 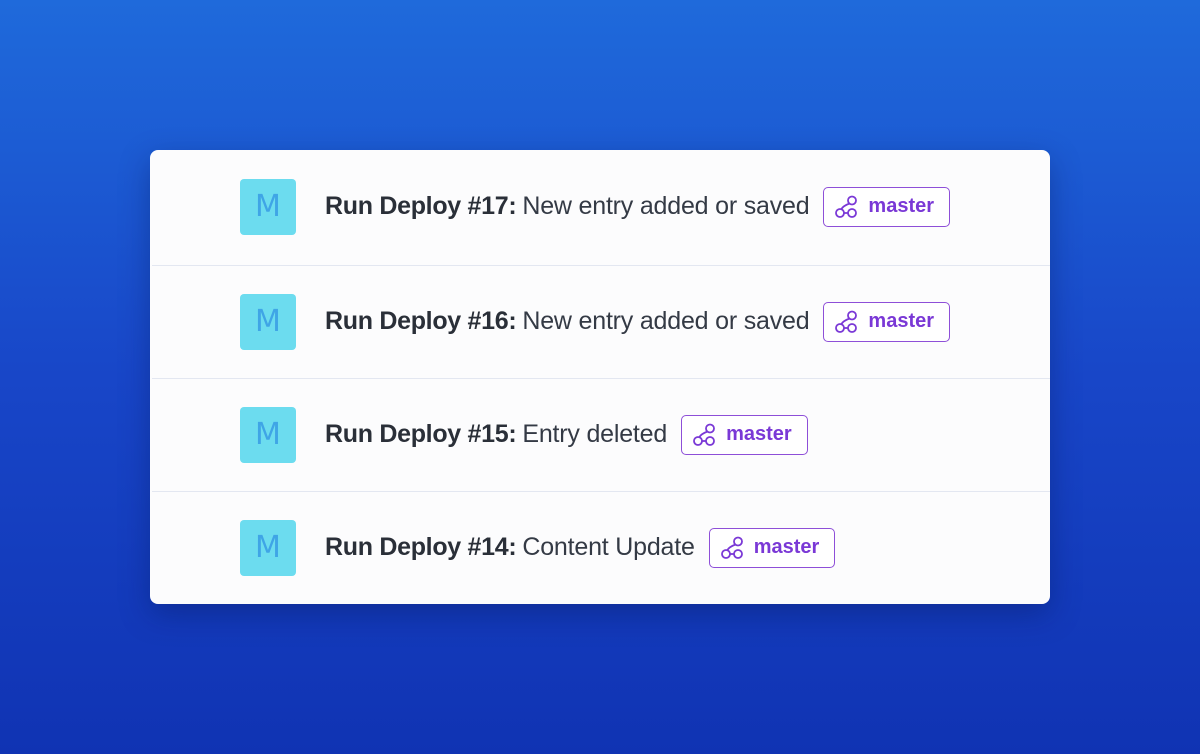 I want to click on deploy-row-content: Run Deploy #14: Content Update master, so click(x=580, y=547).